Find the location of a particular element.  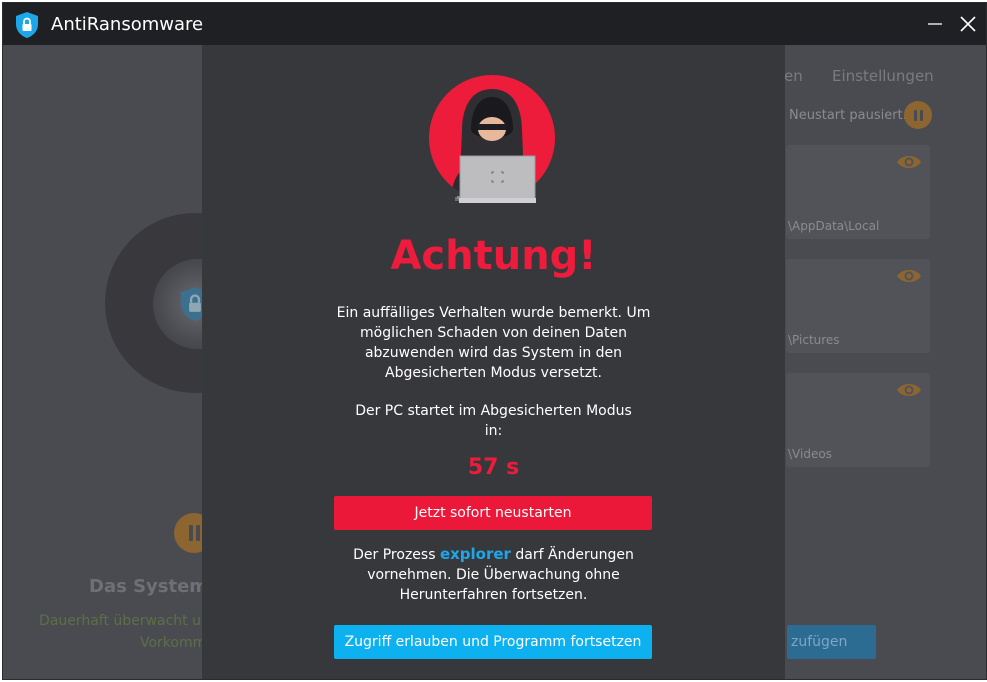

monitored-folder-card: \Videos is located at coordinates (858, 420).